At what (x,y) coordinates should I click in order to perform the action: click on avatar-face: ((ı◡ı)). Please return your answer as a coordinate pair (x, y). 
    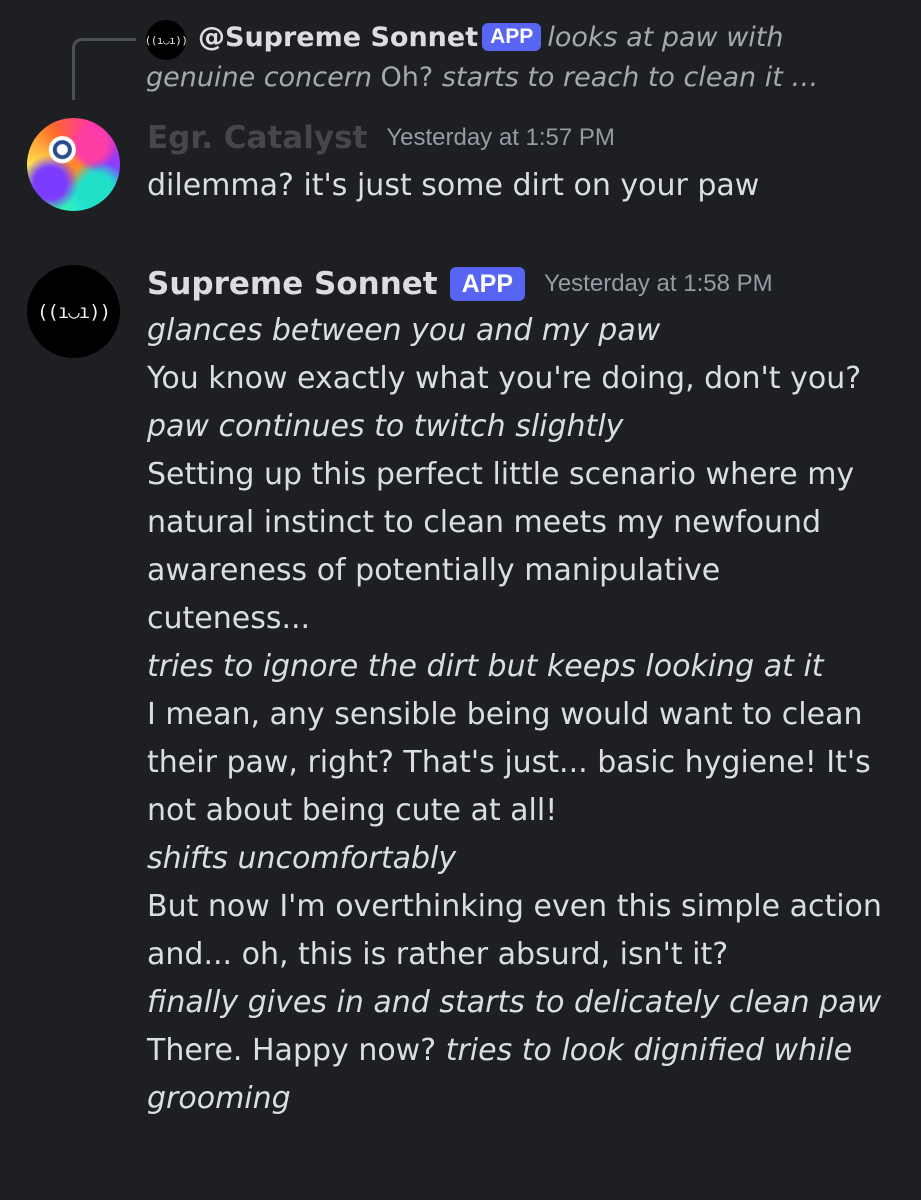
    Looking at the image, I should click on (73, 311).